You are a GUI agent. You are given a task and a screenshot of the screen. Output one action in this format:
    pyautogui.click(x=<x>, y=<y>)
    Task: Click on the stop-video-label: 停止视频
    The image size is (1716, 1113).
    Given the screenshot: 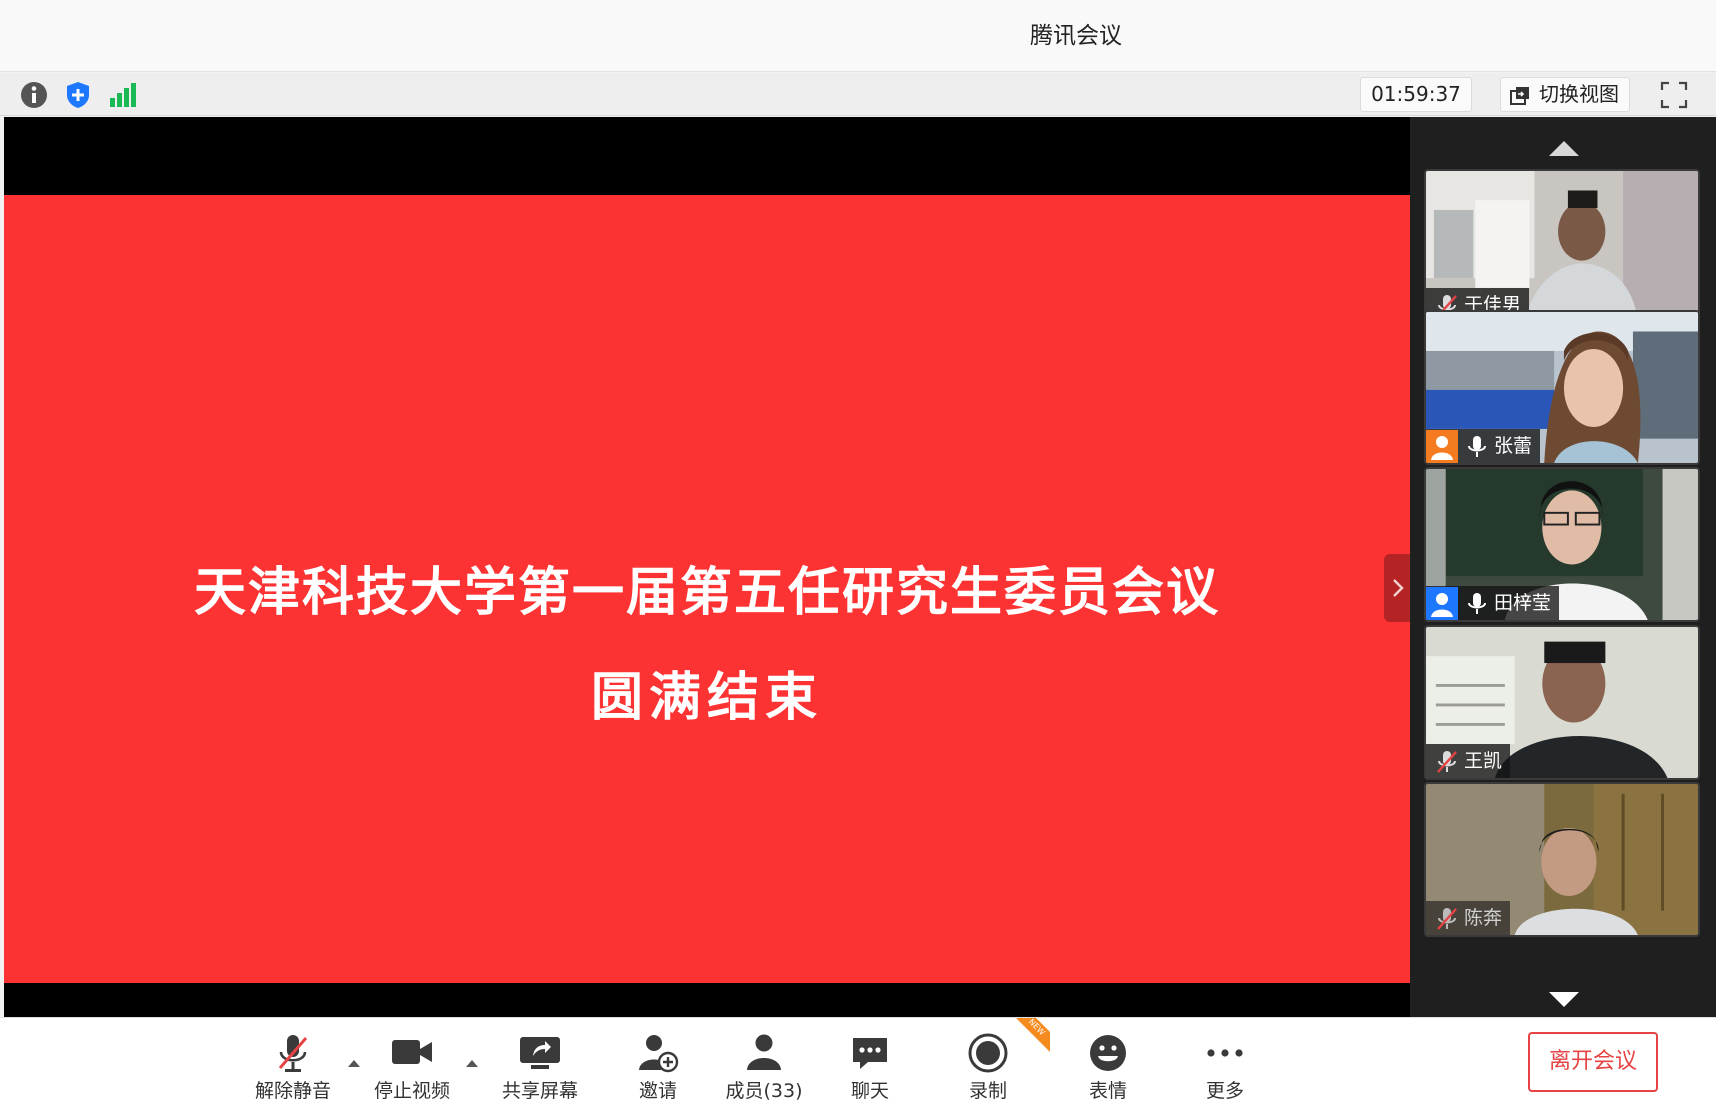 What is the action you would take?
    pyautogui.click(x=411, y=1091)
    